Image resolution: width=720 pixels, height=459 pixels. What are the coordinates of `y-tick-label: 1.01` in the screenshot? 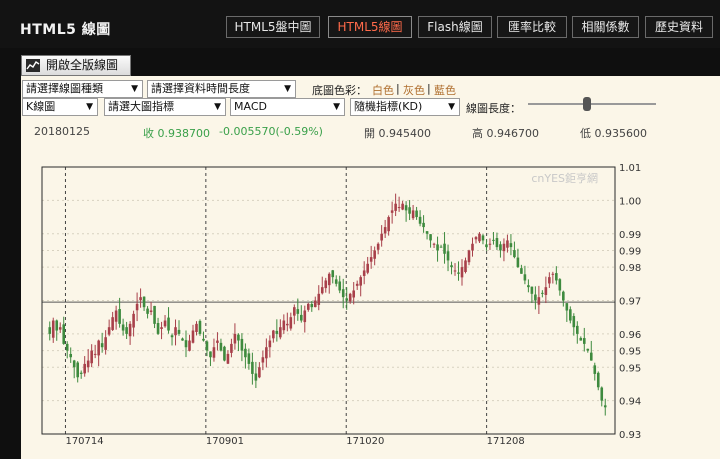 It's located at (630, 168).